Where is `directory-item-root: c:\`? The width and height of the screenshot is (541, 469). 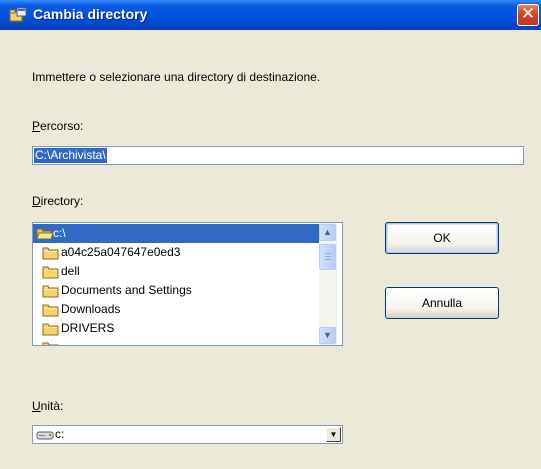 directory-item-root: c:\ is located at coordinates (176, 233).